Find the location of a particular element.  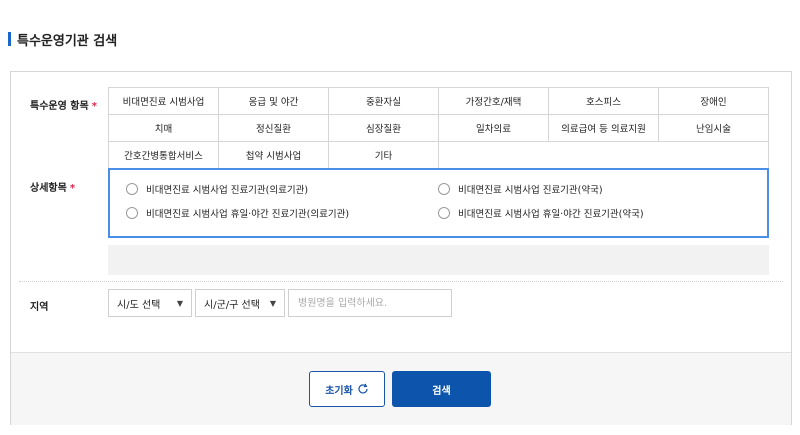

category-item: 첩약 시범사업 is located at coordinates (274, 155).